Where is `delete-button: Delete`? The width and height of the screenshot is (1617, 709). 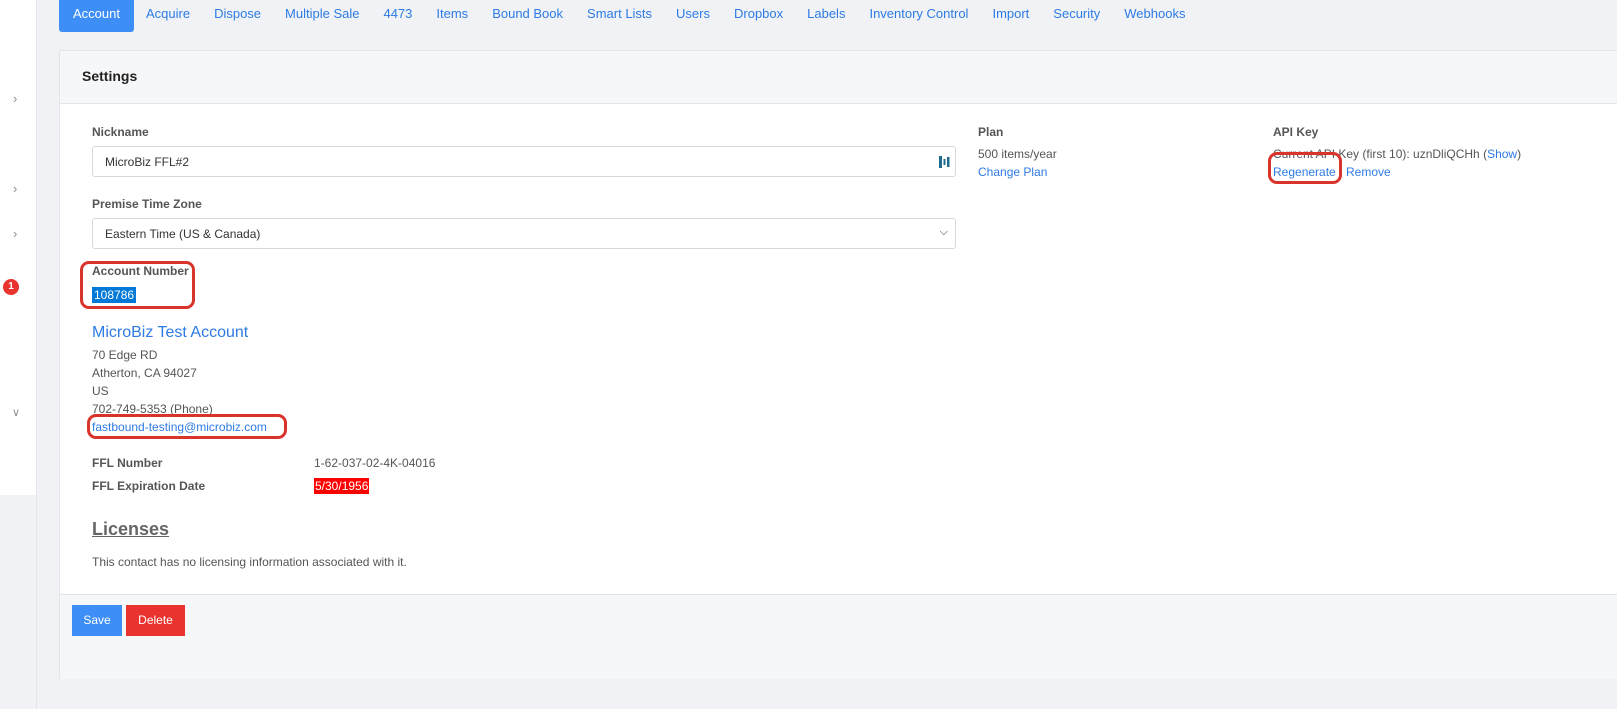
delete-button: Delete is located at coordinates (155, 620).